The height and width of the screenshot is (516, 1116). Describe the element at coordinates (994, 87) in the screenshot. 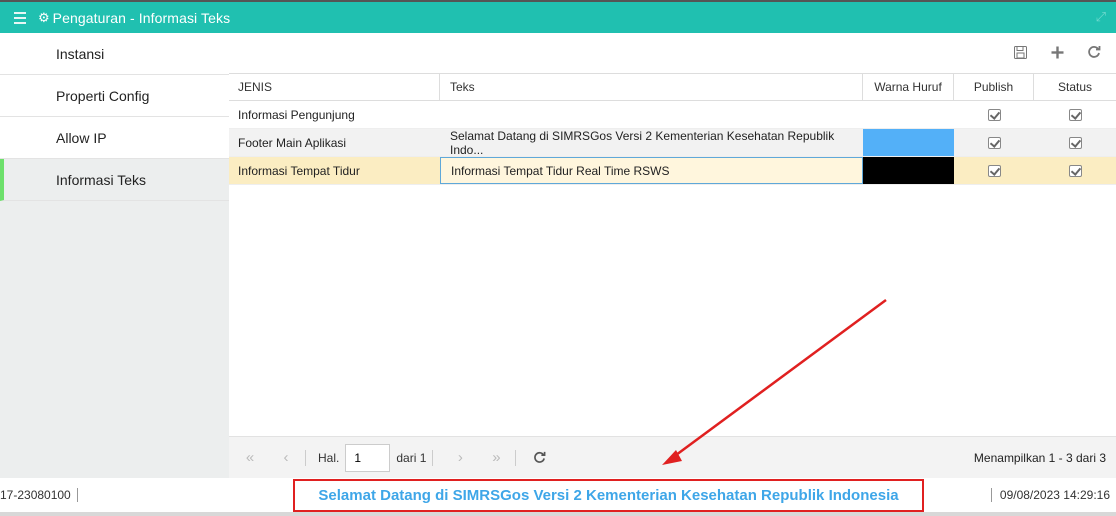

I see `column-header-publish: Publish` at that location.